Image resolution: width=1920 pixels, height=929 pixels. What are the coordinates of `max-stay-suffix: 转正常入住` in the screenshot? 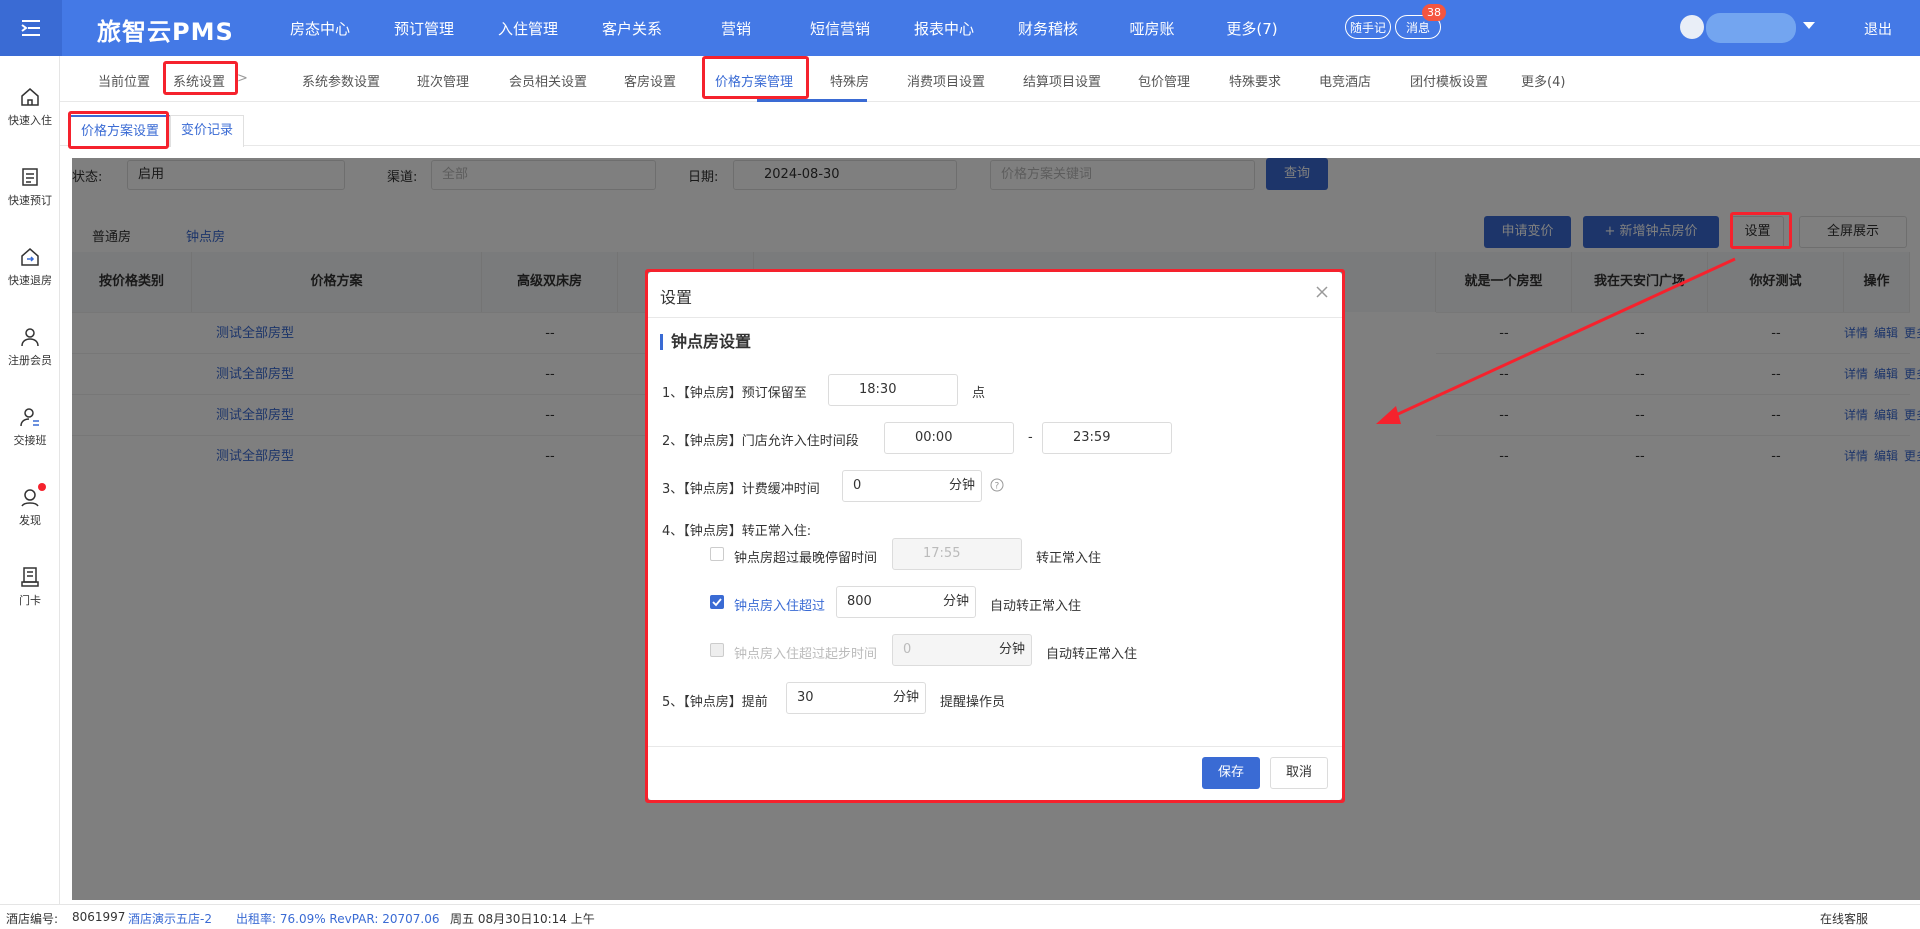 It's located at (1069, 558).